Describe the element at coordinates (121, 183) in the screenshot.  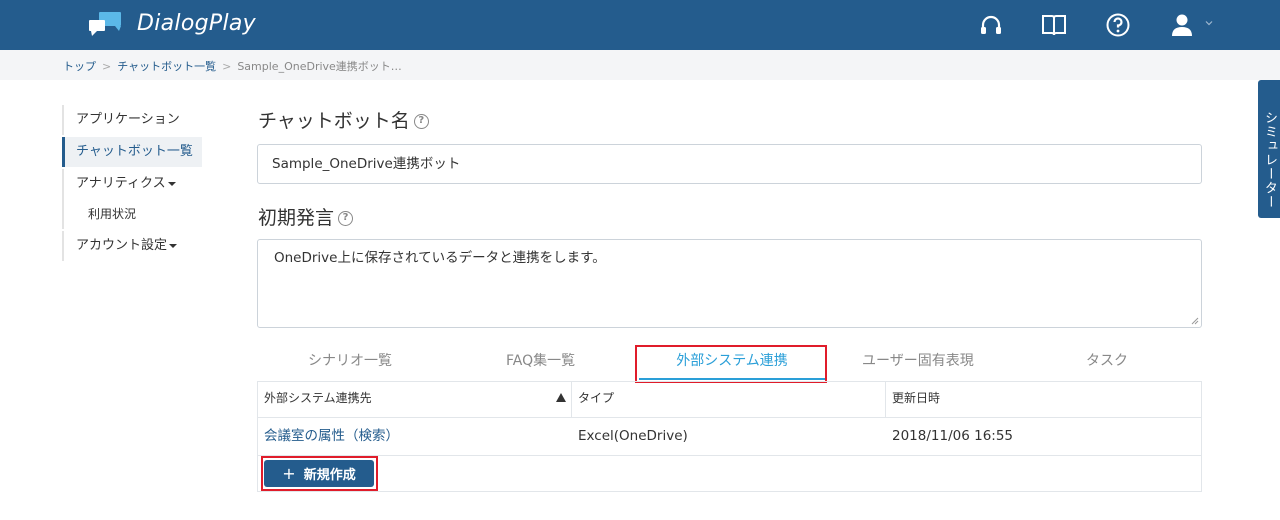
I see `sidebar-item-label: アナリティクス` at that location.